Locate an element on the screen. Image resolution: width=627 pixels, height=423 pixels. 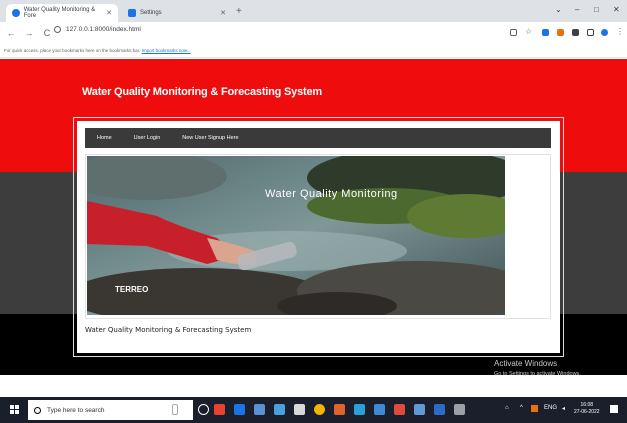
taskbar-clock: 16:08 27-06-2022 is located at coordinates (587, 409).